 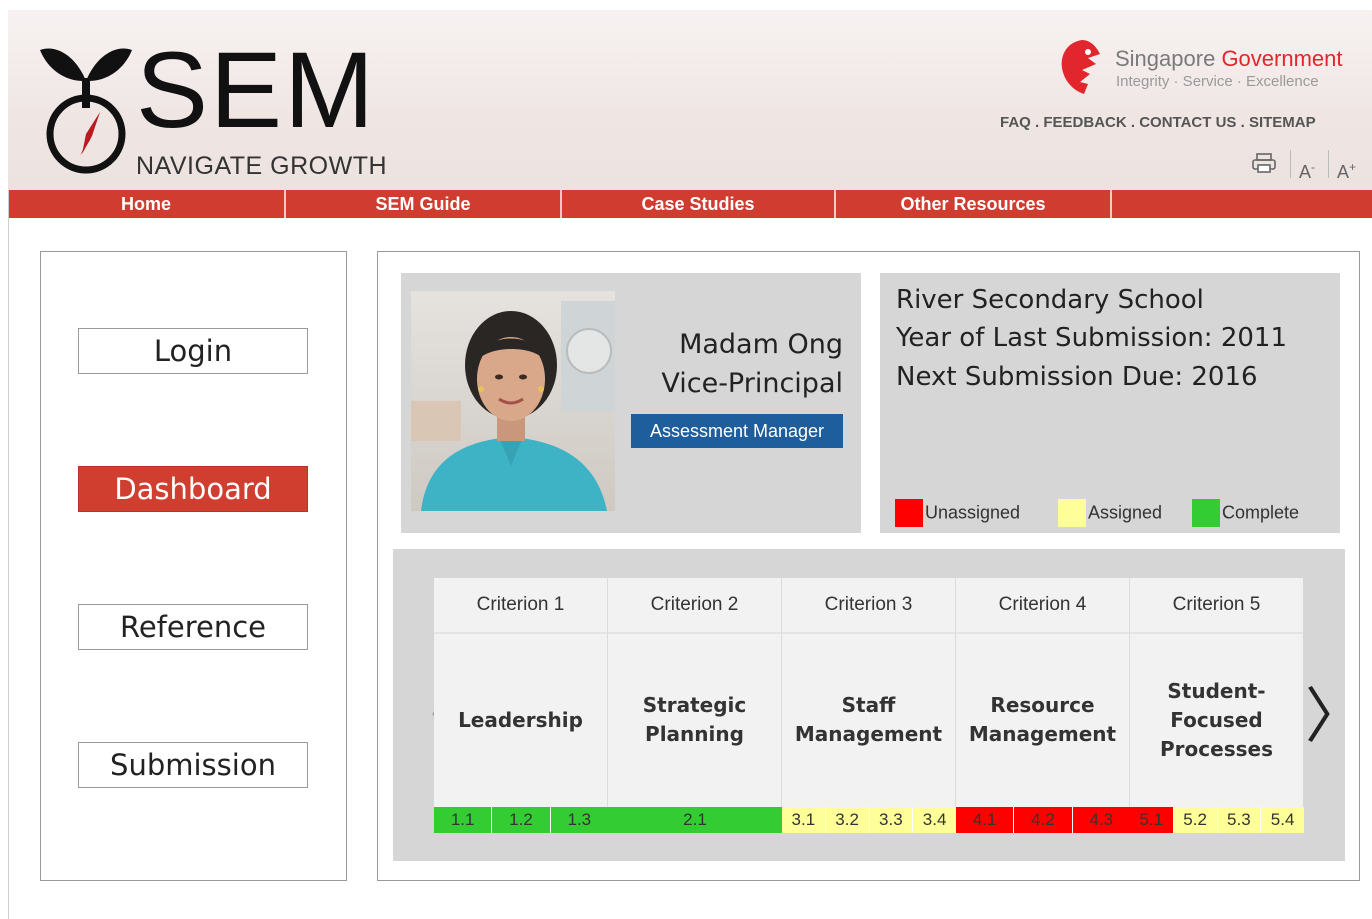 What do you see at coordinates (193, 351) in the screenshot?
I see `login-button: Login` at bounding box center [193, 351].